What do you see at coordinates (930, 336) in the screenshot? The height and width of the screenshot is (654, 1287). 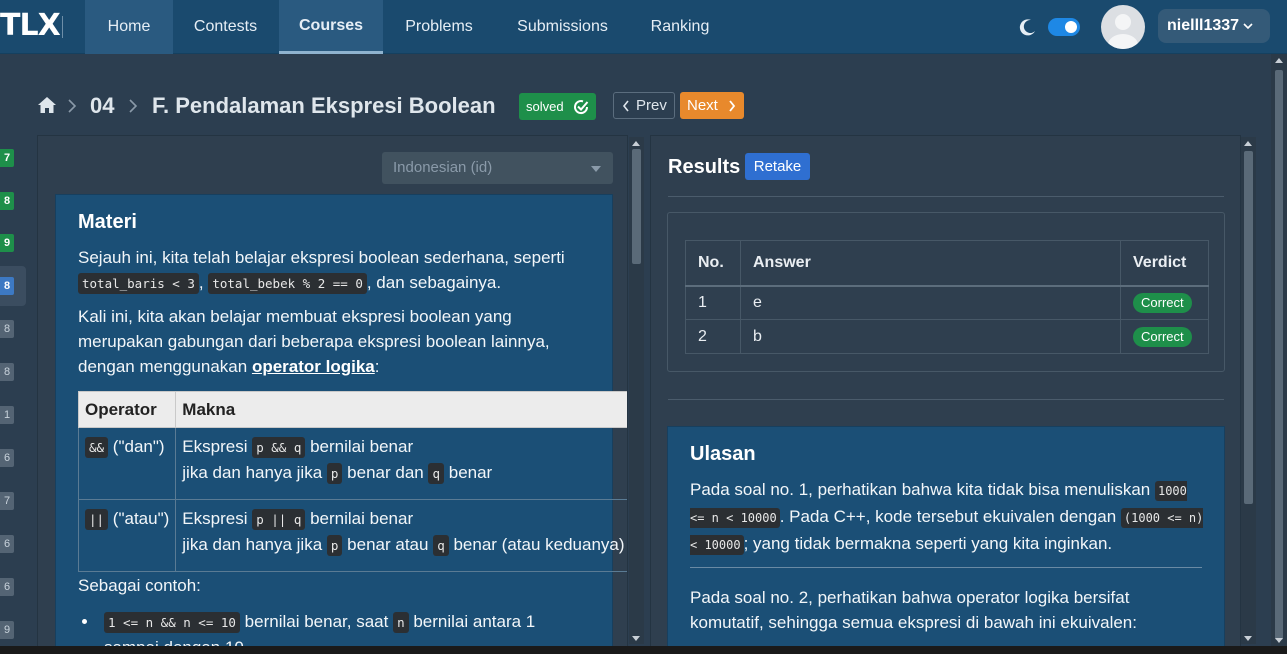 I see `cell-answer: b` at bounding box center [930, 336].